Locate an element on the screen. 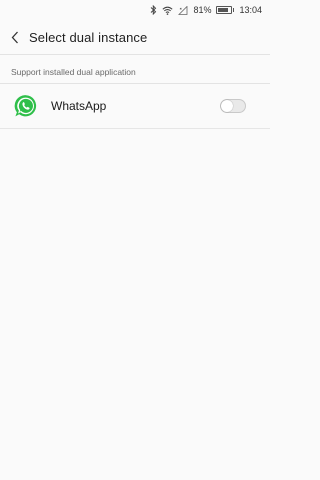 The height and width of the screenshot is (480, 320). page-header: Select dual instance is located at coordinates (135, 37).